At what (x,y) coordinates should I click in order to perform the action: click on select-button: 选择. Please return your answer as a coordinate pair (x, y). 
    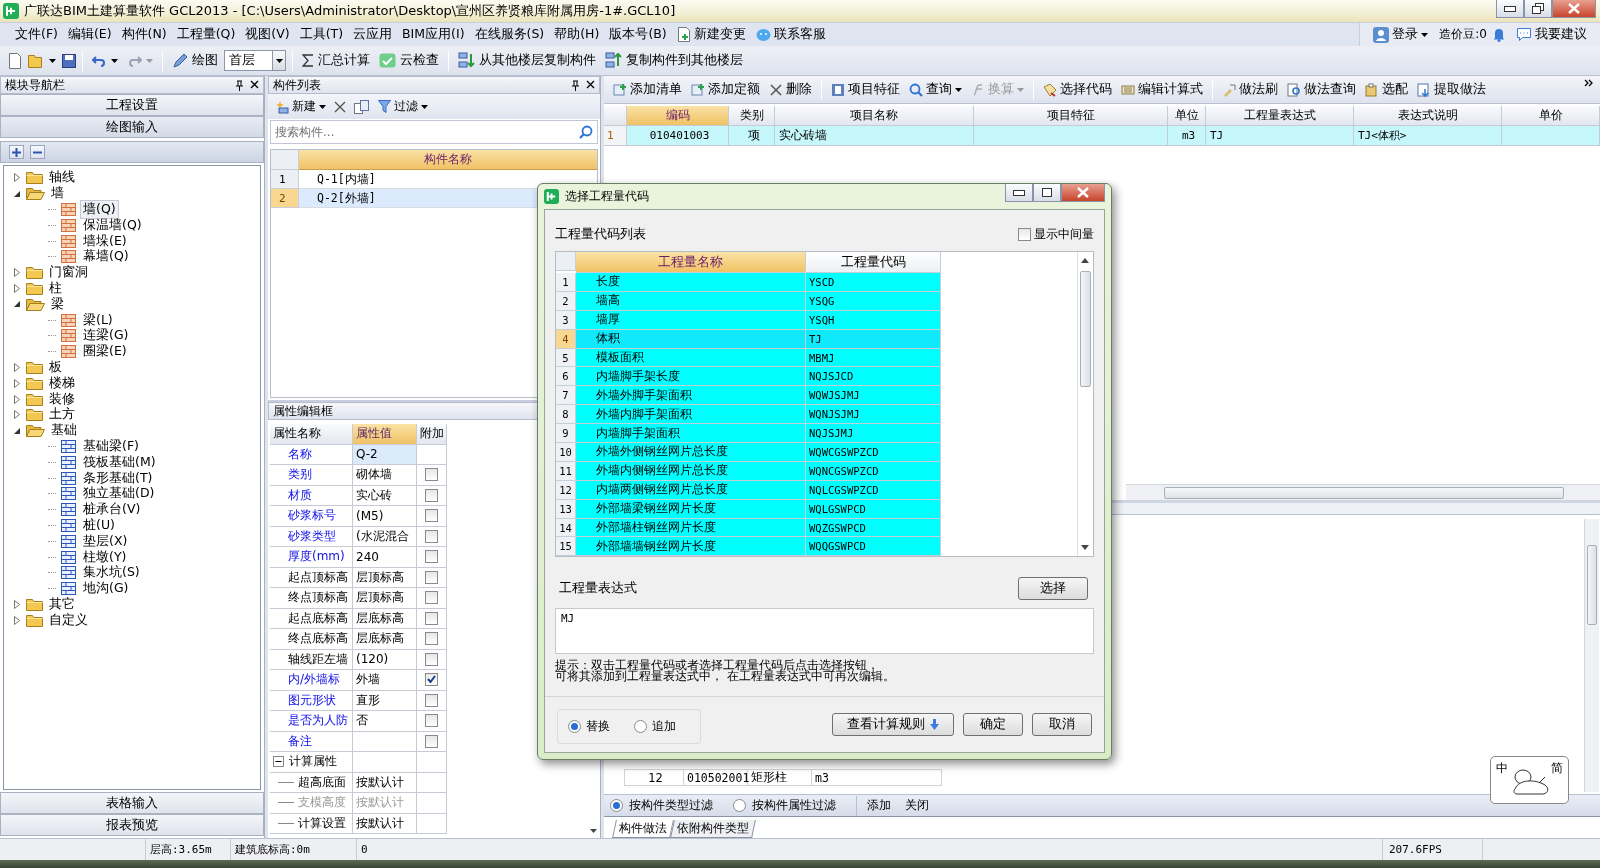
    Looking at the image, I should click on (1053, 588).